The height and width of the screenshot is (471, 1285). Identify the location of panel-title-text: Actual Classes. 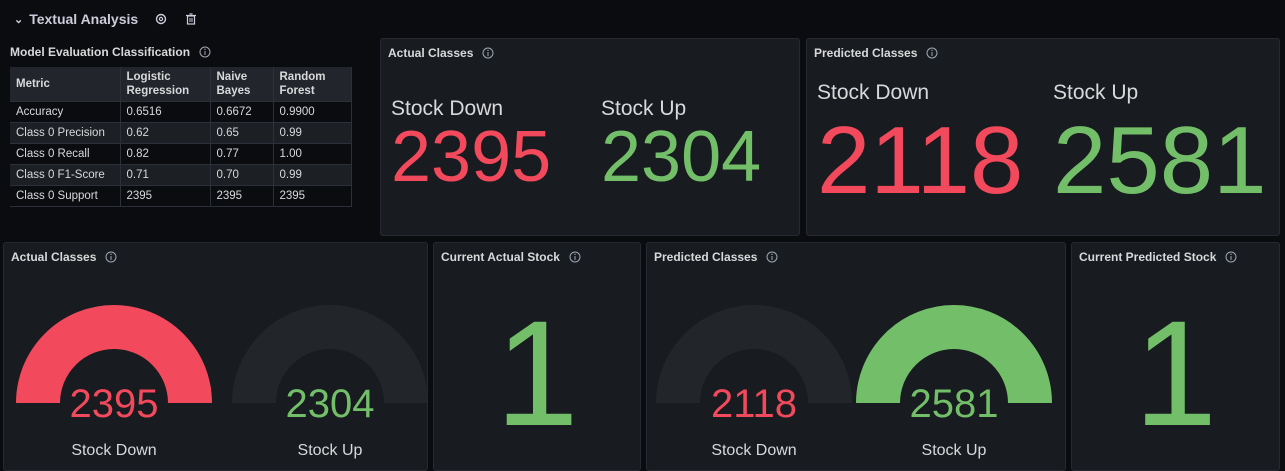
(430, 53).